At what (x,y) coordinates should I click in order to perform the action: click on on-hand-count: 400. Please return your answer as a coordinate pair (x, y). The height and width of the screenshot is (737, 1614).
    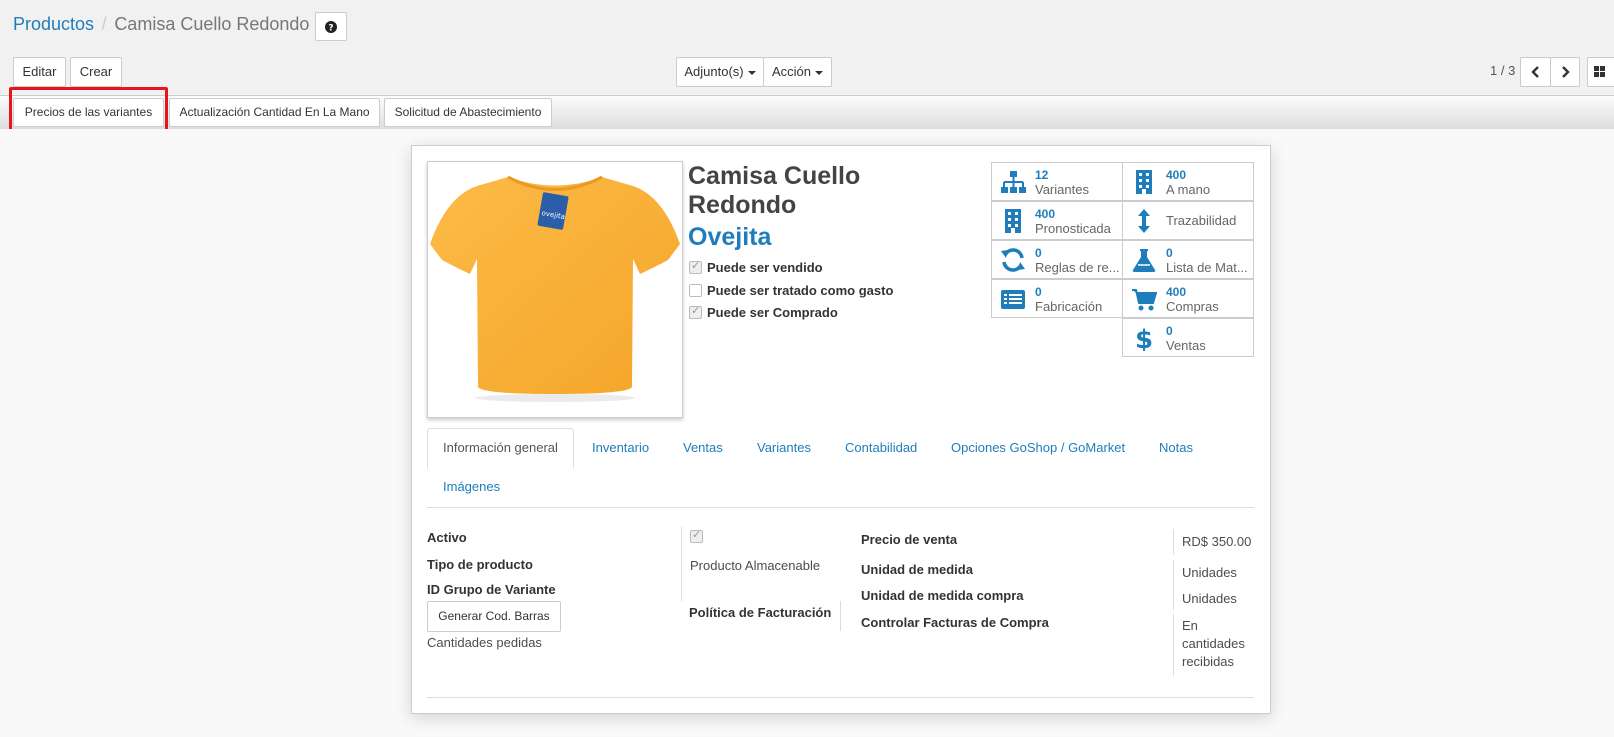
    Looking at the image, I should click on (1176, 175).